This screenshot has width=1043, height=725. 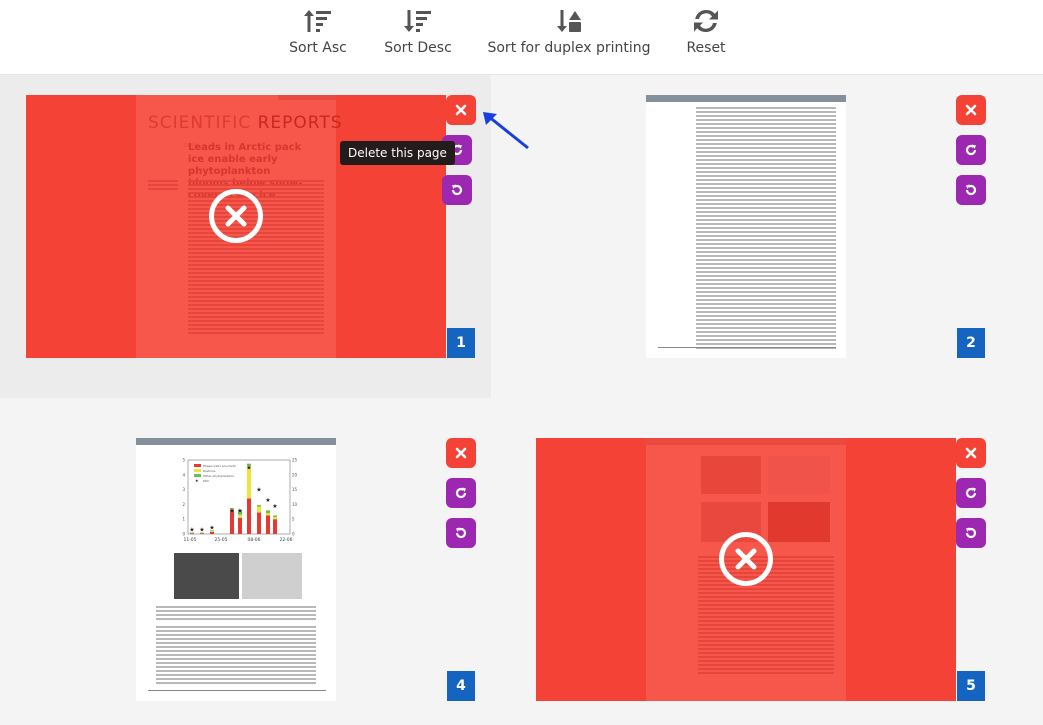 I want to click on y-tick-label: 3, so click(x=183, y=489).